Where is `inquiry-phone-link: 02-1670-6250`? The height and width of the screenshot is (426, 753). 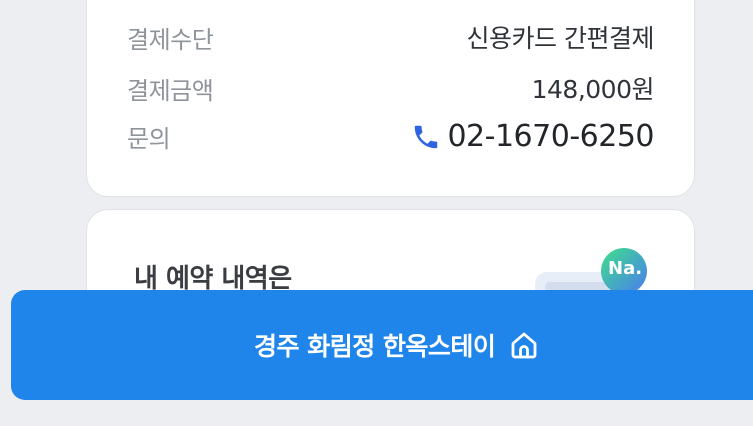
inquiry-phone-link: 02-1670-6250 is located at coordinates (532, 136).